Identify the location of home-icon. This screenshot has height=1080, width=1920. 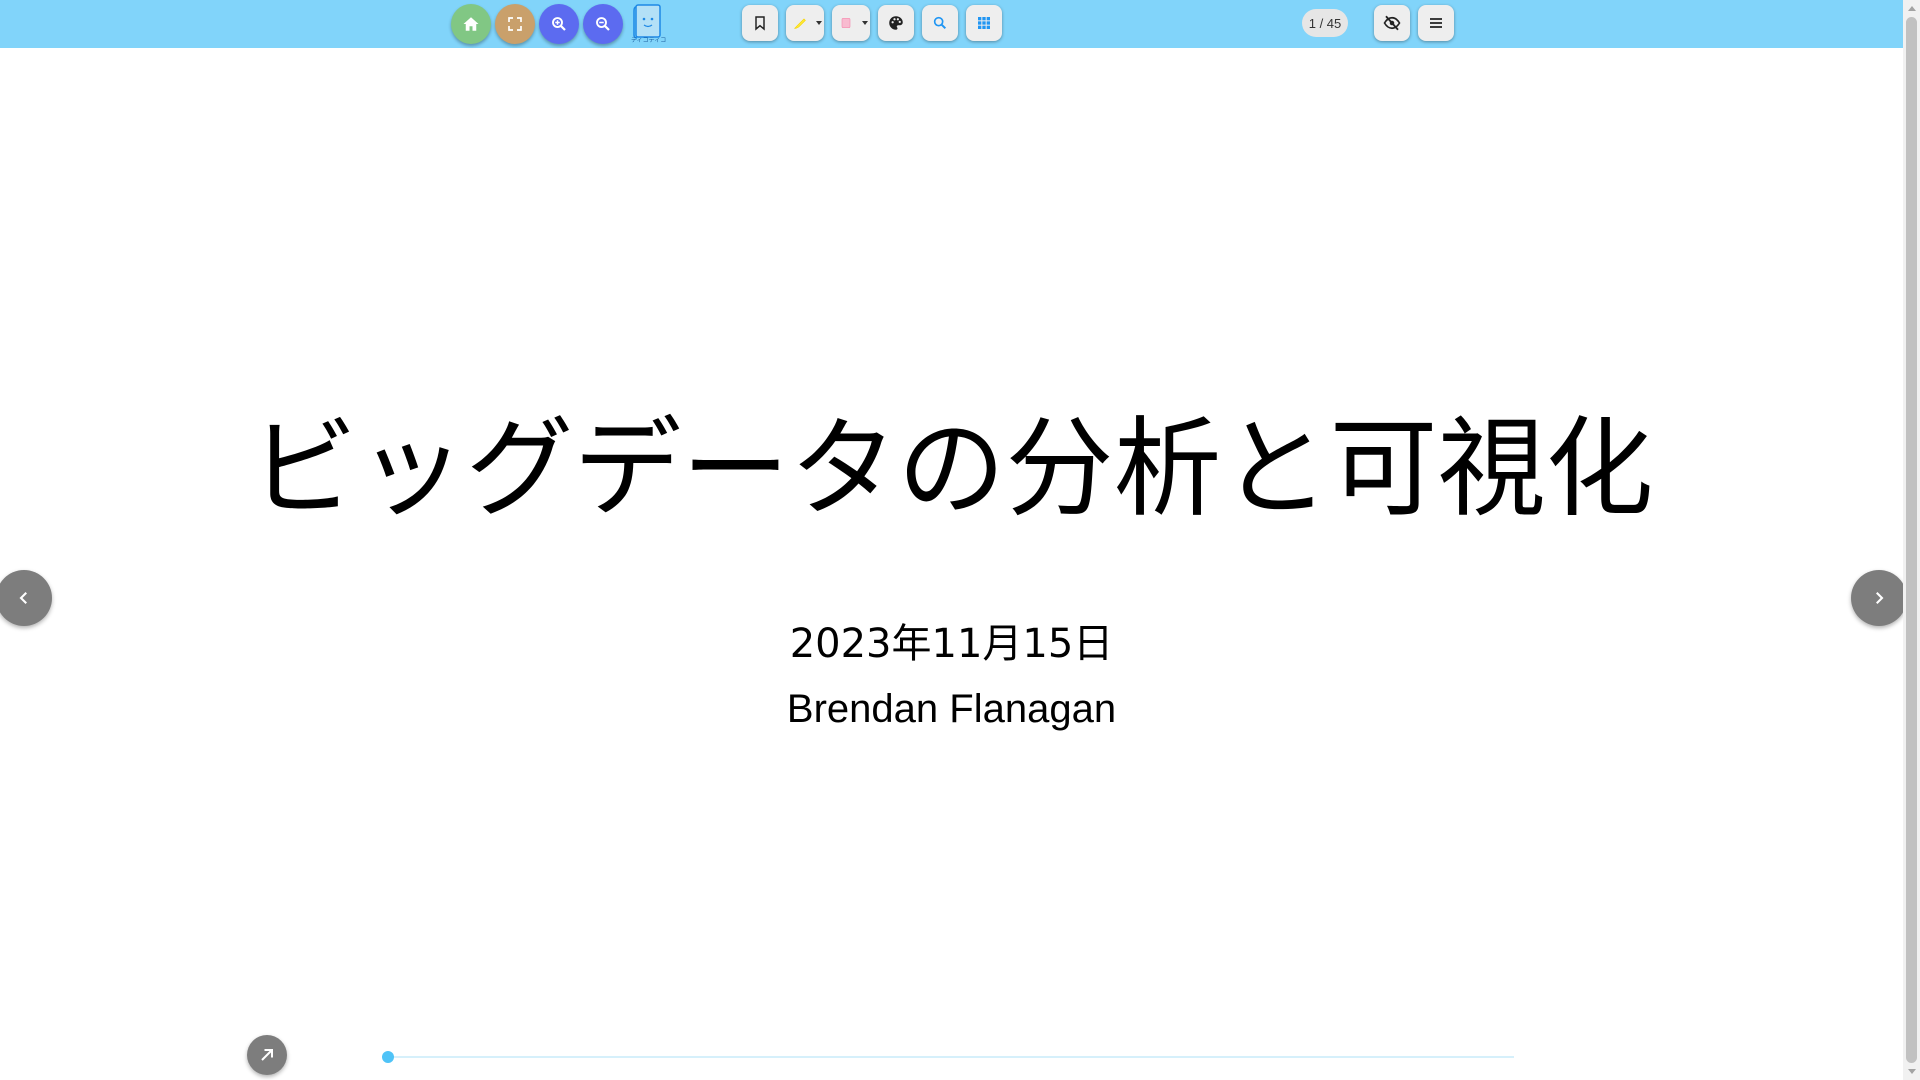
(471, 24).